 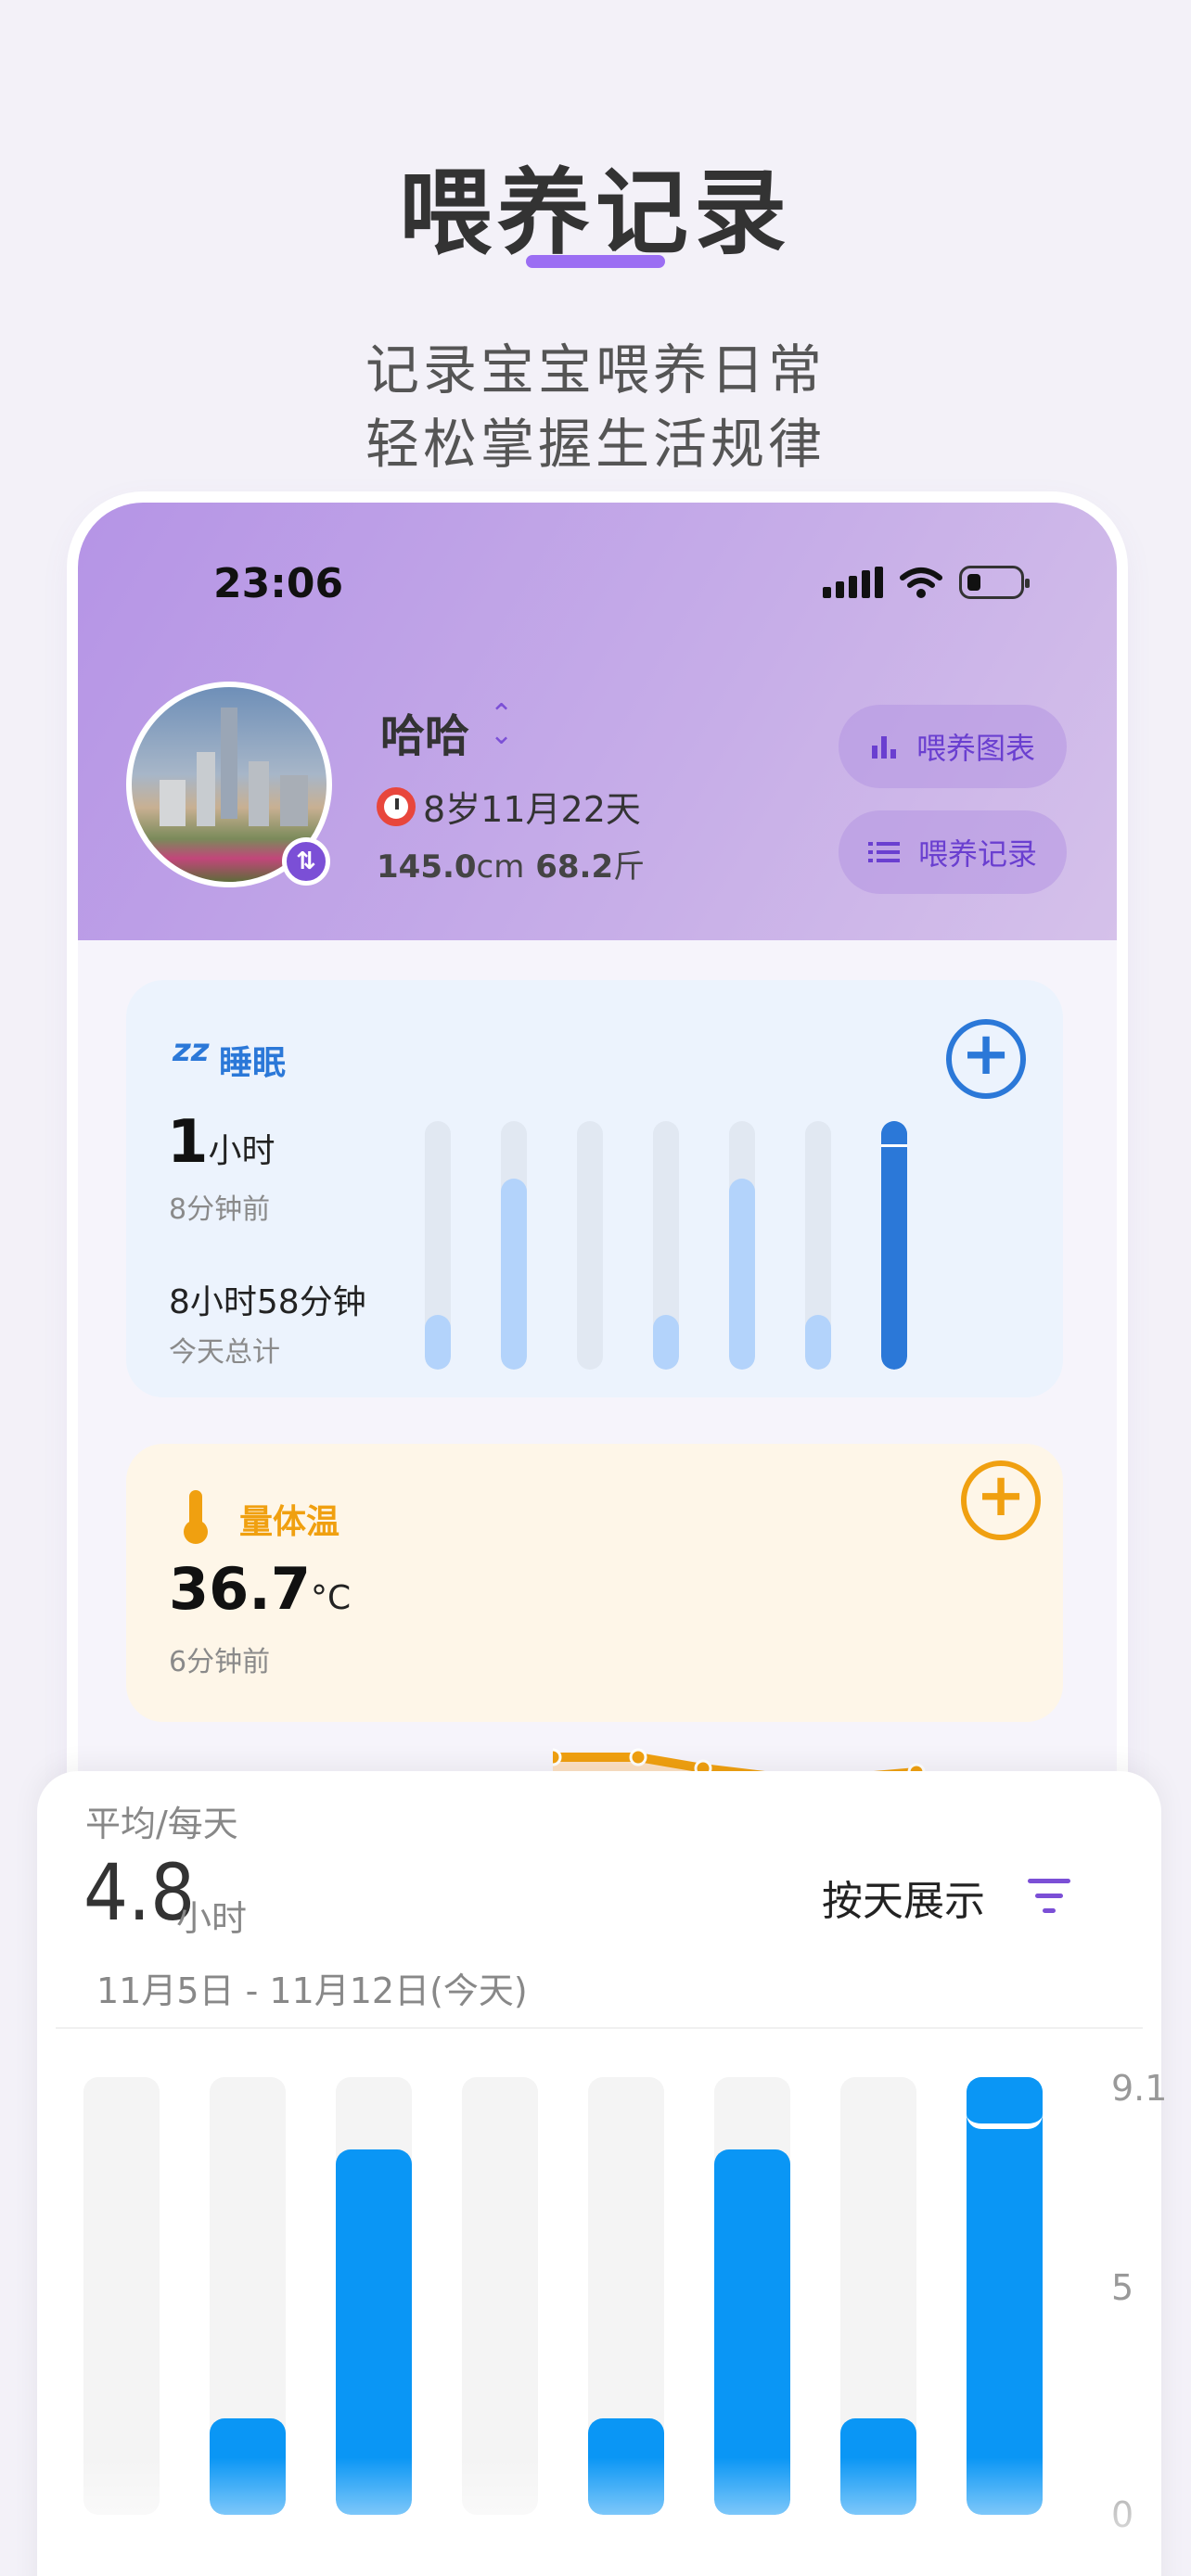 I want to click on average-unit: 小时, so click(x=212, y=1918).